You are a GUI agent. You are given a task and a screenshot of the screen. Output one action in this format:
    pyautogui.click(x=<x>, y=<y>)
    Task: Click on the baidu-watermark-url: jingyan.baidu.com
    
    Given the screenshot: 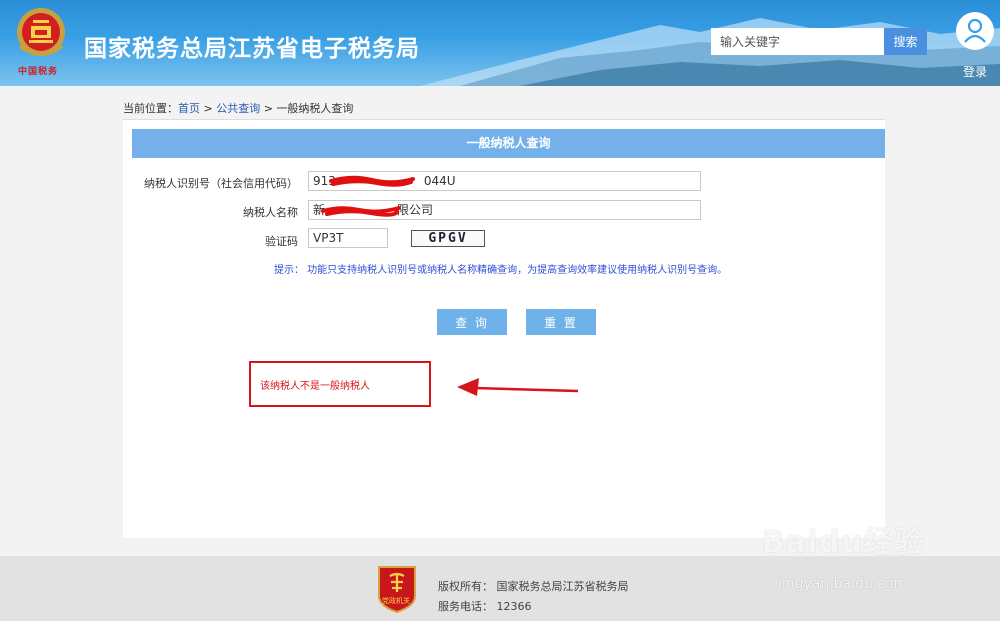 What is the action you would take?
    pyautogui.click(x=843, y=584)
    